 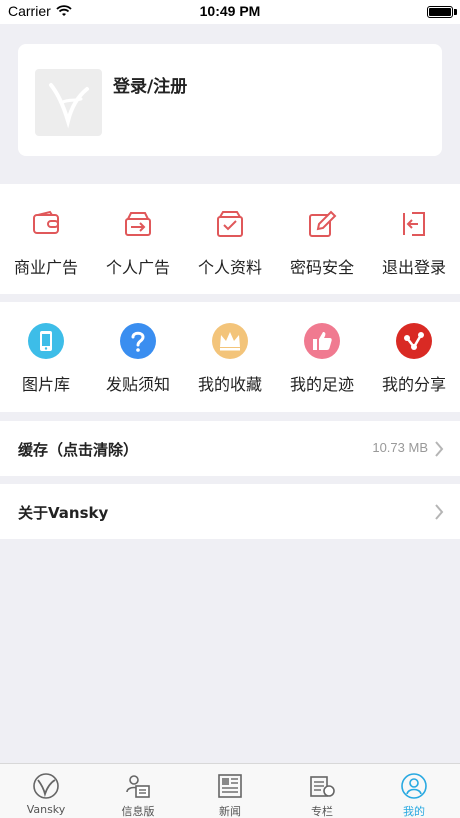 I want to click on cache-size: 10.73 MB, so click(x=400, y=447).